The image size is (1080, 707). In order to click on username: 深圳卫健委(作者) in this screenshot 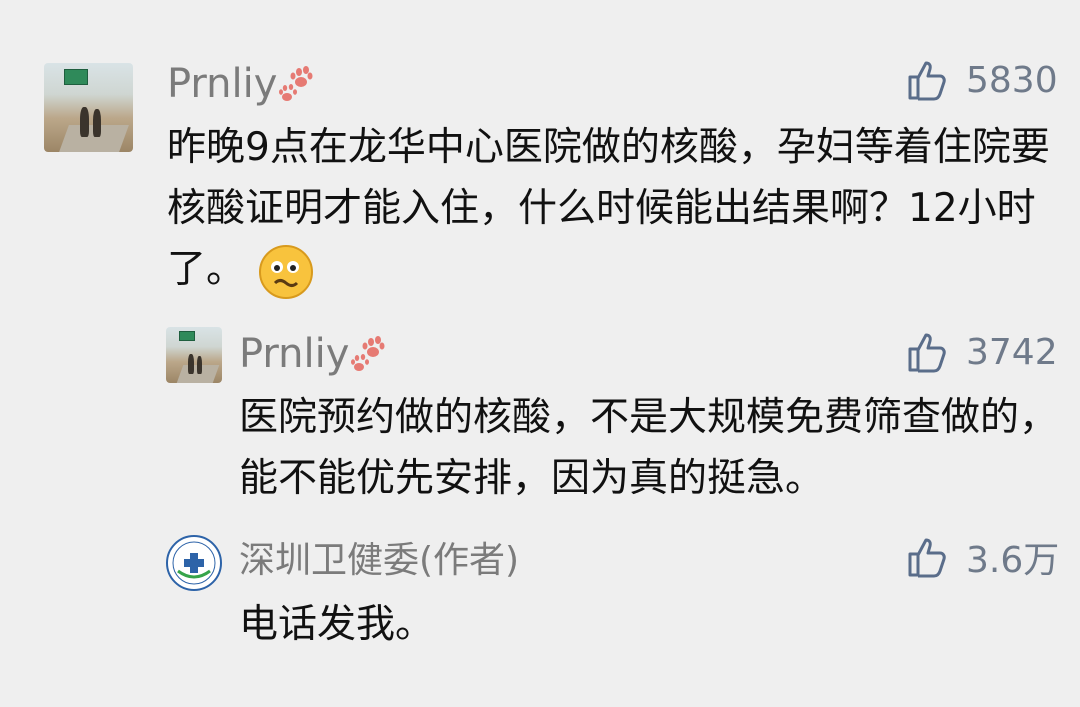, I will do `click(379, 561)`.